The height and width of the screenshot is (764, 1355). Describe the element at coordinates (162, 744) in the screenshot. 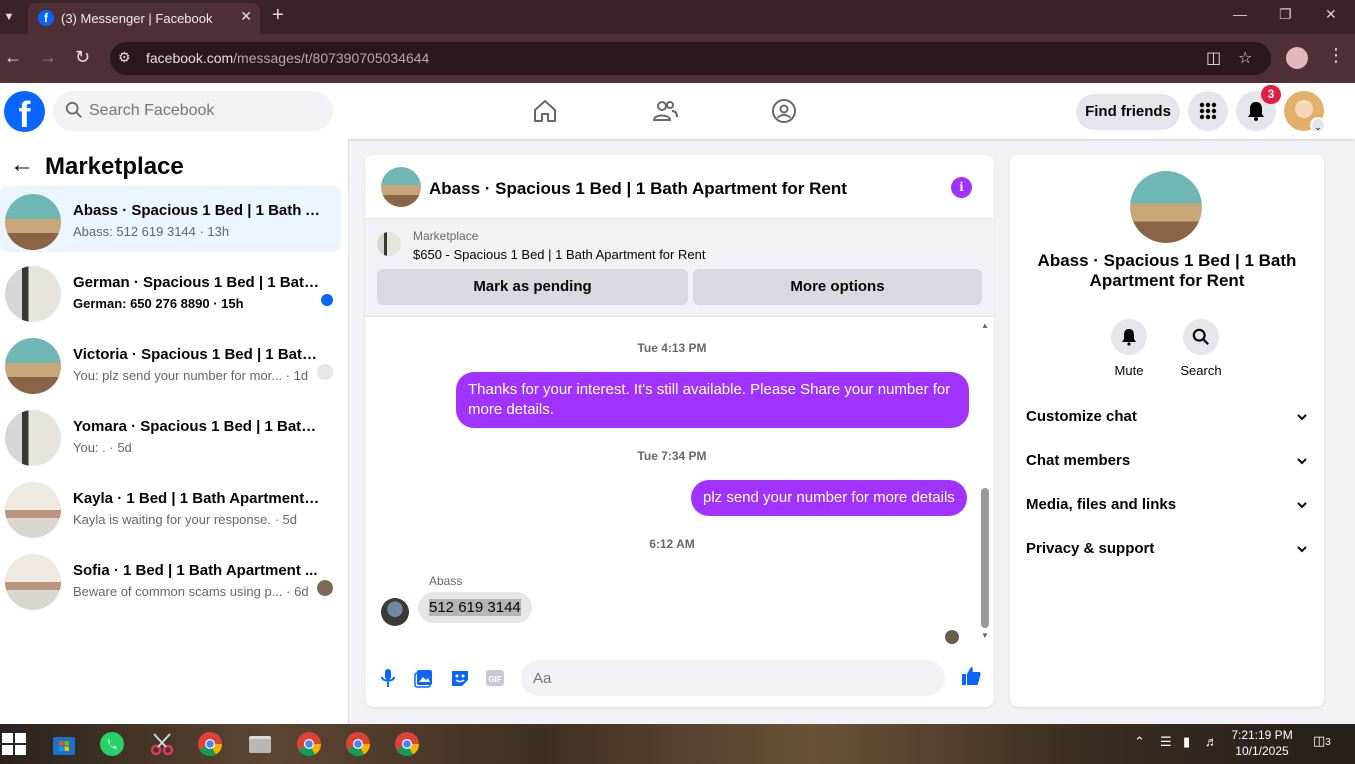

I see `snipping-tool-icon` at that location.